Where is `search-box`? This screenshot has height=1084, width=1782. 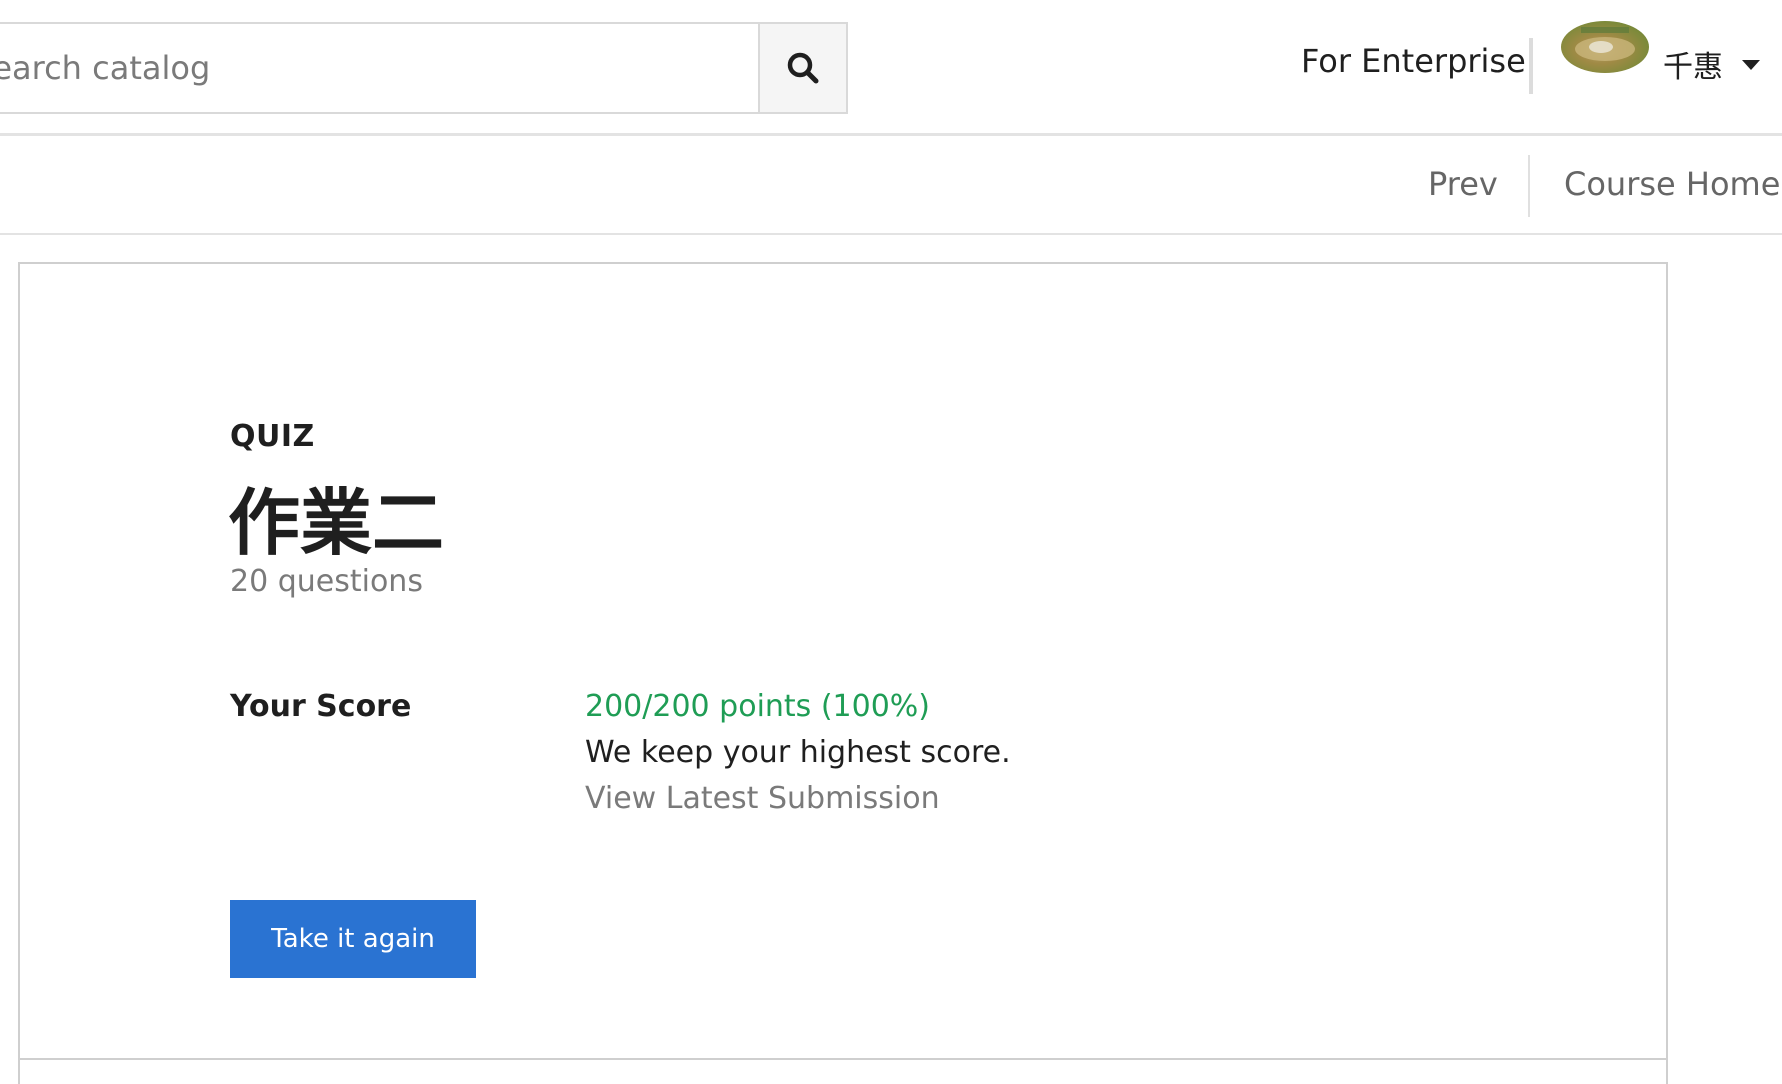
search-box is located at coordinates (424, 68).